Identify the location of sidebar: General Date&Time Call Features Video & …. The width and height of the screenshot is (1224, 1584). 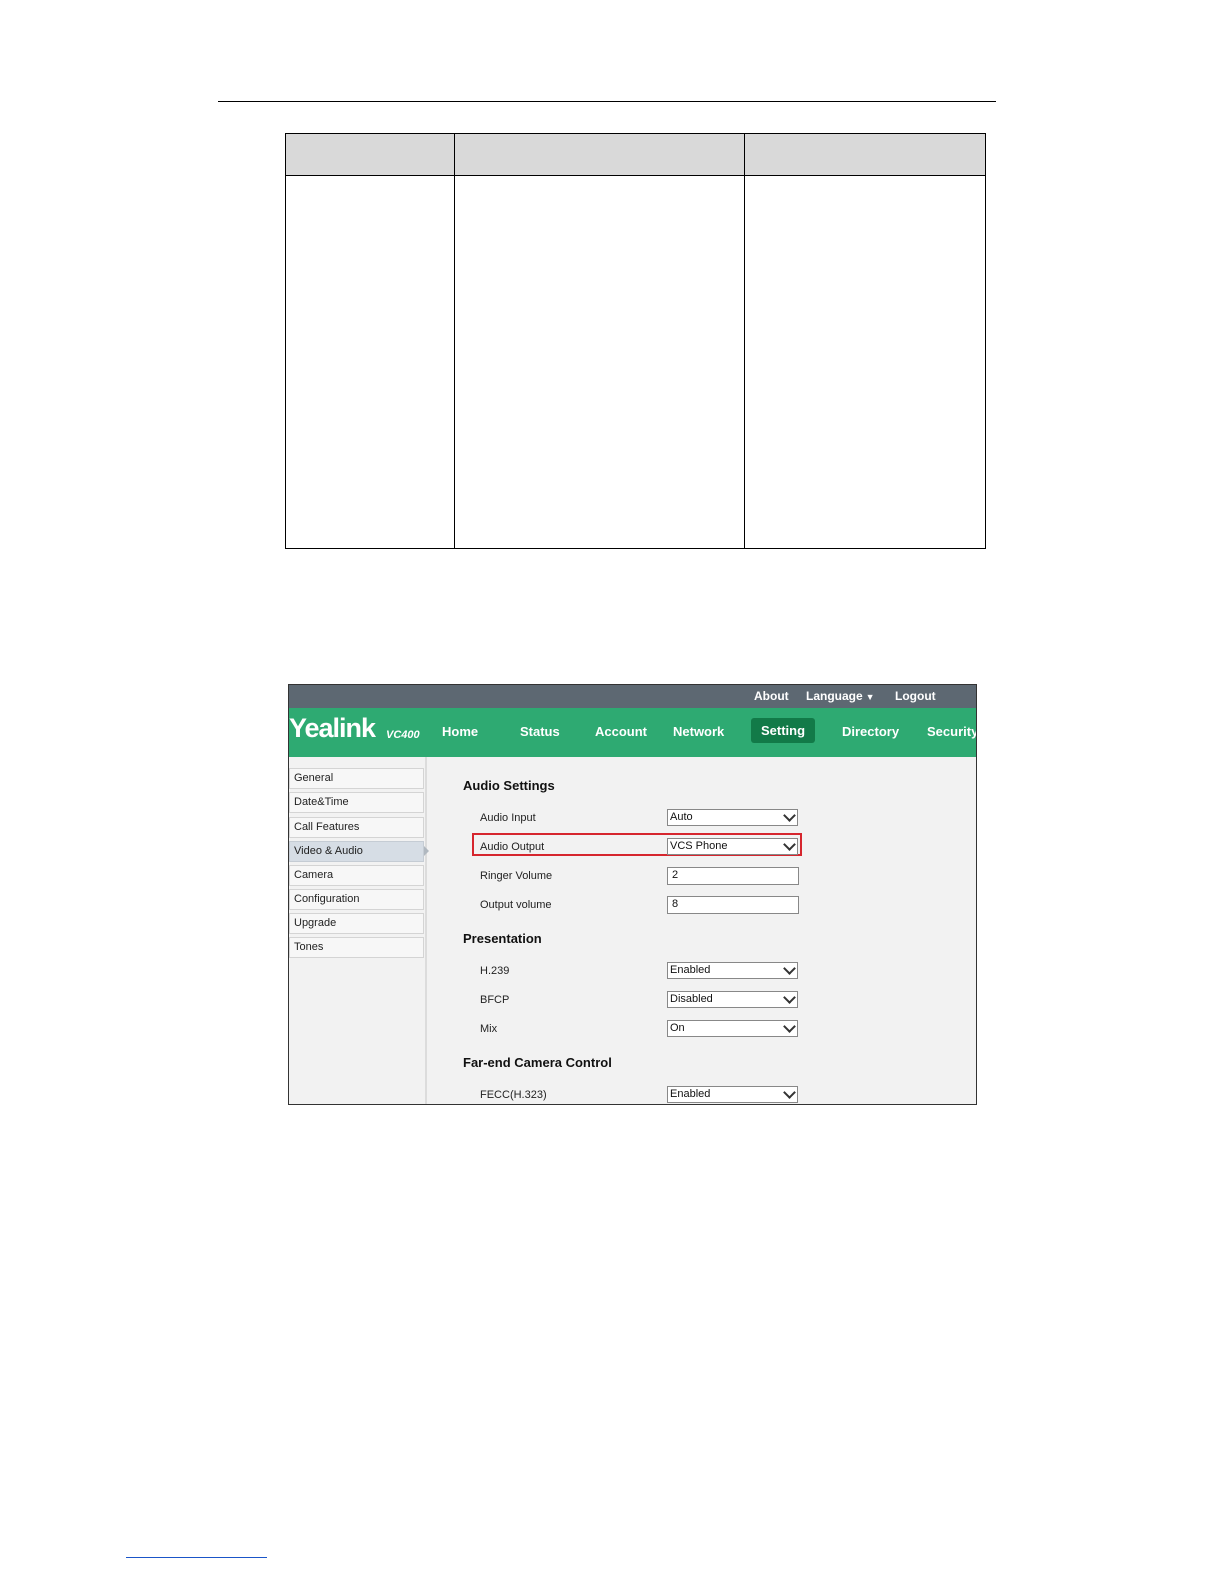
(358, 930).